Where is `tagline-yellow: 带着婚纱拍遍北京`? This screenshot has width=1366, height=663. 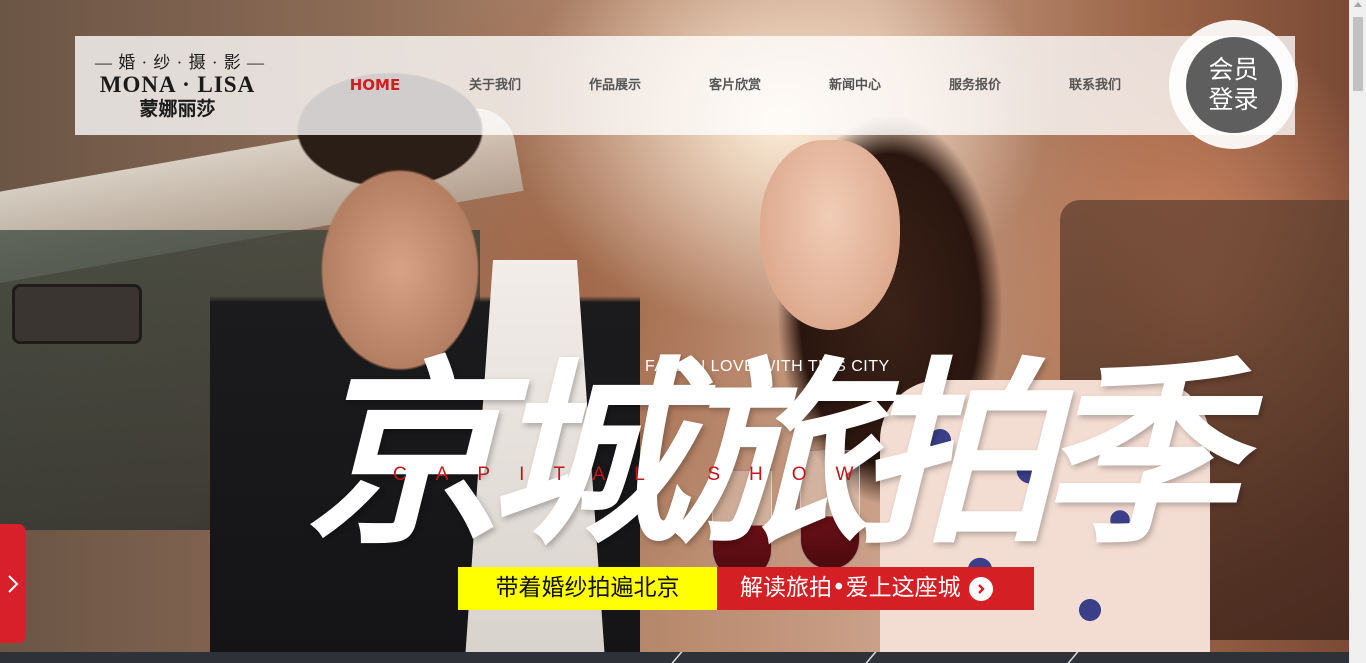 tagline-yellow: 带着婚纱拍遍北京 is located at coordinates (587, 588).